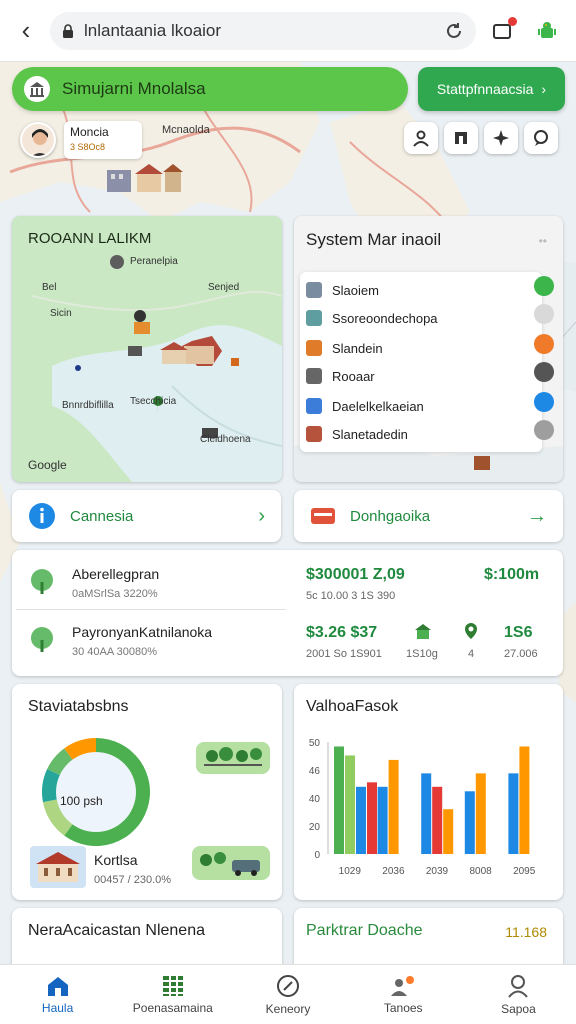 The image size is (576, 1024). I want to click on nav-label: Tanoes, so click(403, 1007).